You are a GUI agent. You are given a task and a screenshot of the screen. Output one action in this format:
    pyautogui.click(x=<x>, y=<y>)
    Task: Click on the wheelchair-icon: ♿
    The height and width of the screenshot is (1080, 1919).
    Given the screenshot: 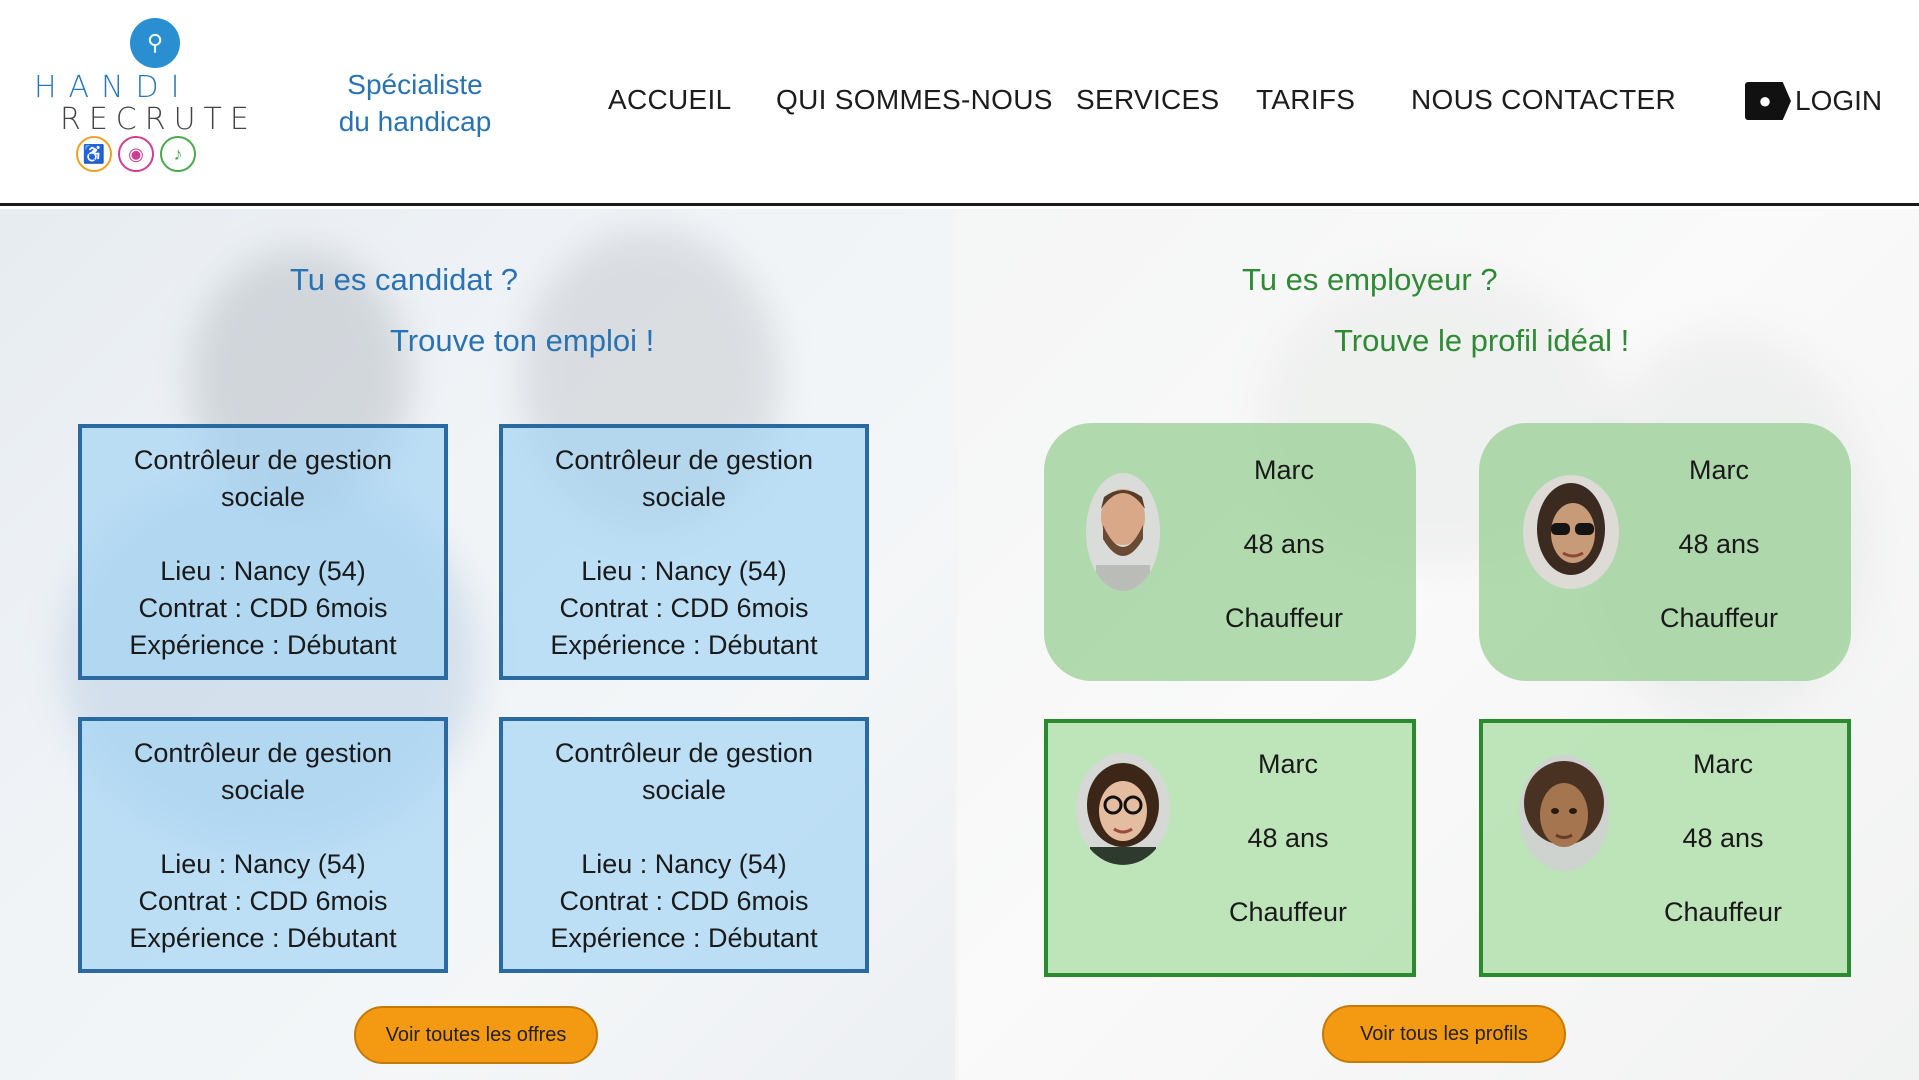 What is the action you would take?
    pyautogui.click(x=94, y=154)
    